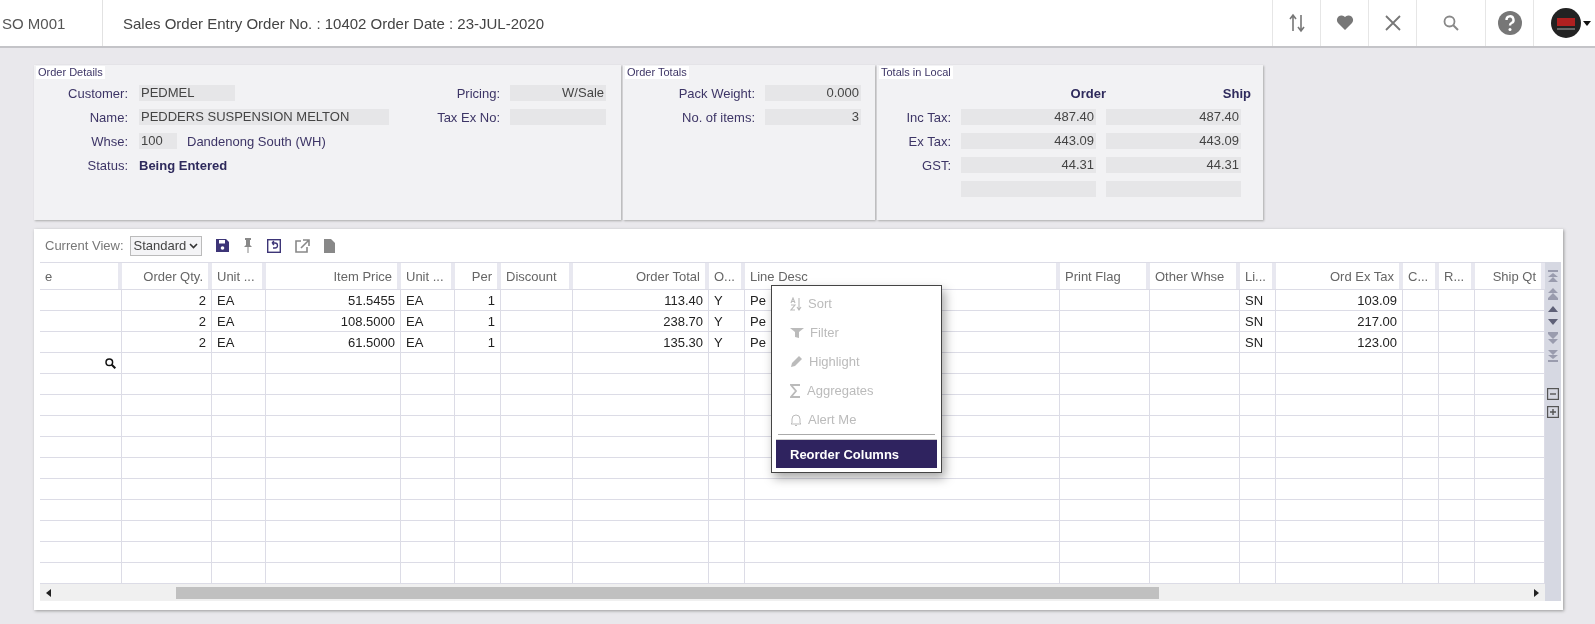 The image size is (1595, 624). Describe the element at coordinates (248, 245) in the screenshot. I see `pin-icon` at that location.